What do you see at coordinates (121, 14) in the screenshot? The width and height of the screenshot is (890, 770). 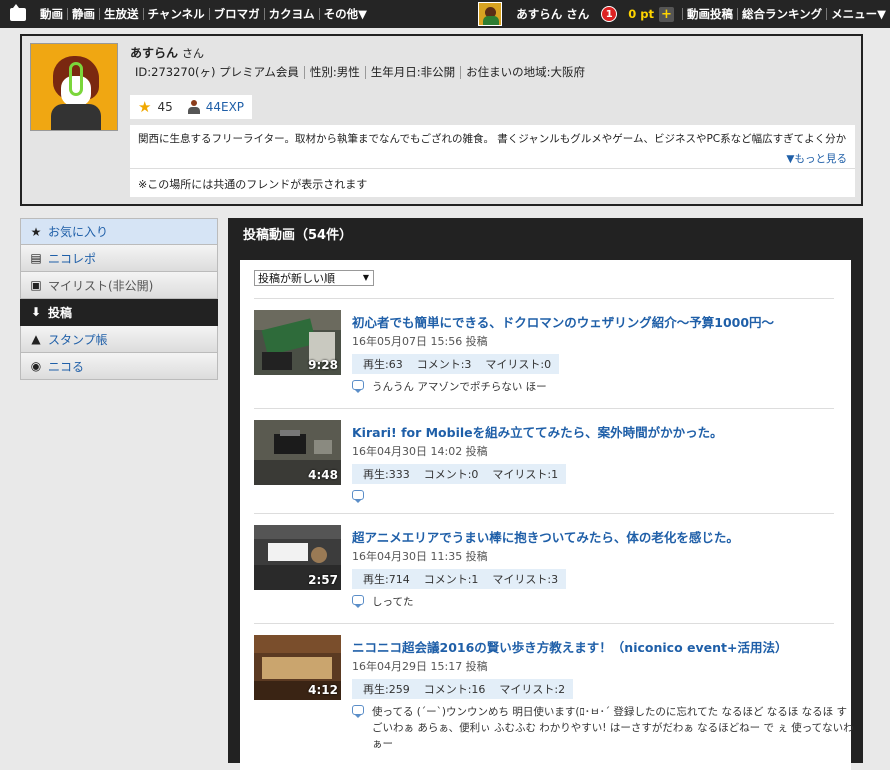 I see `nav-live: 生放送` at bounding box center [121, 14].